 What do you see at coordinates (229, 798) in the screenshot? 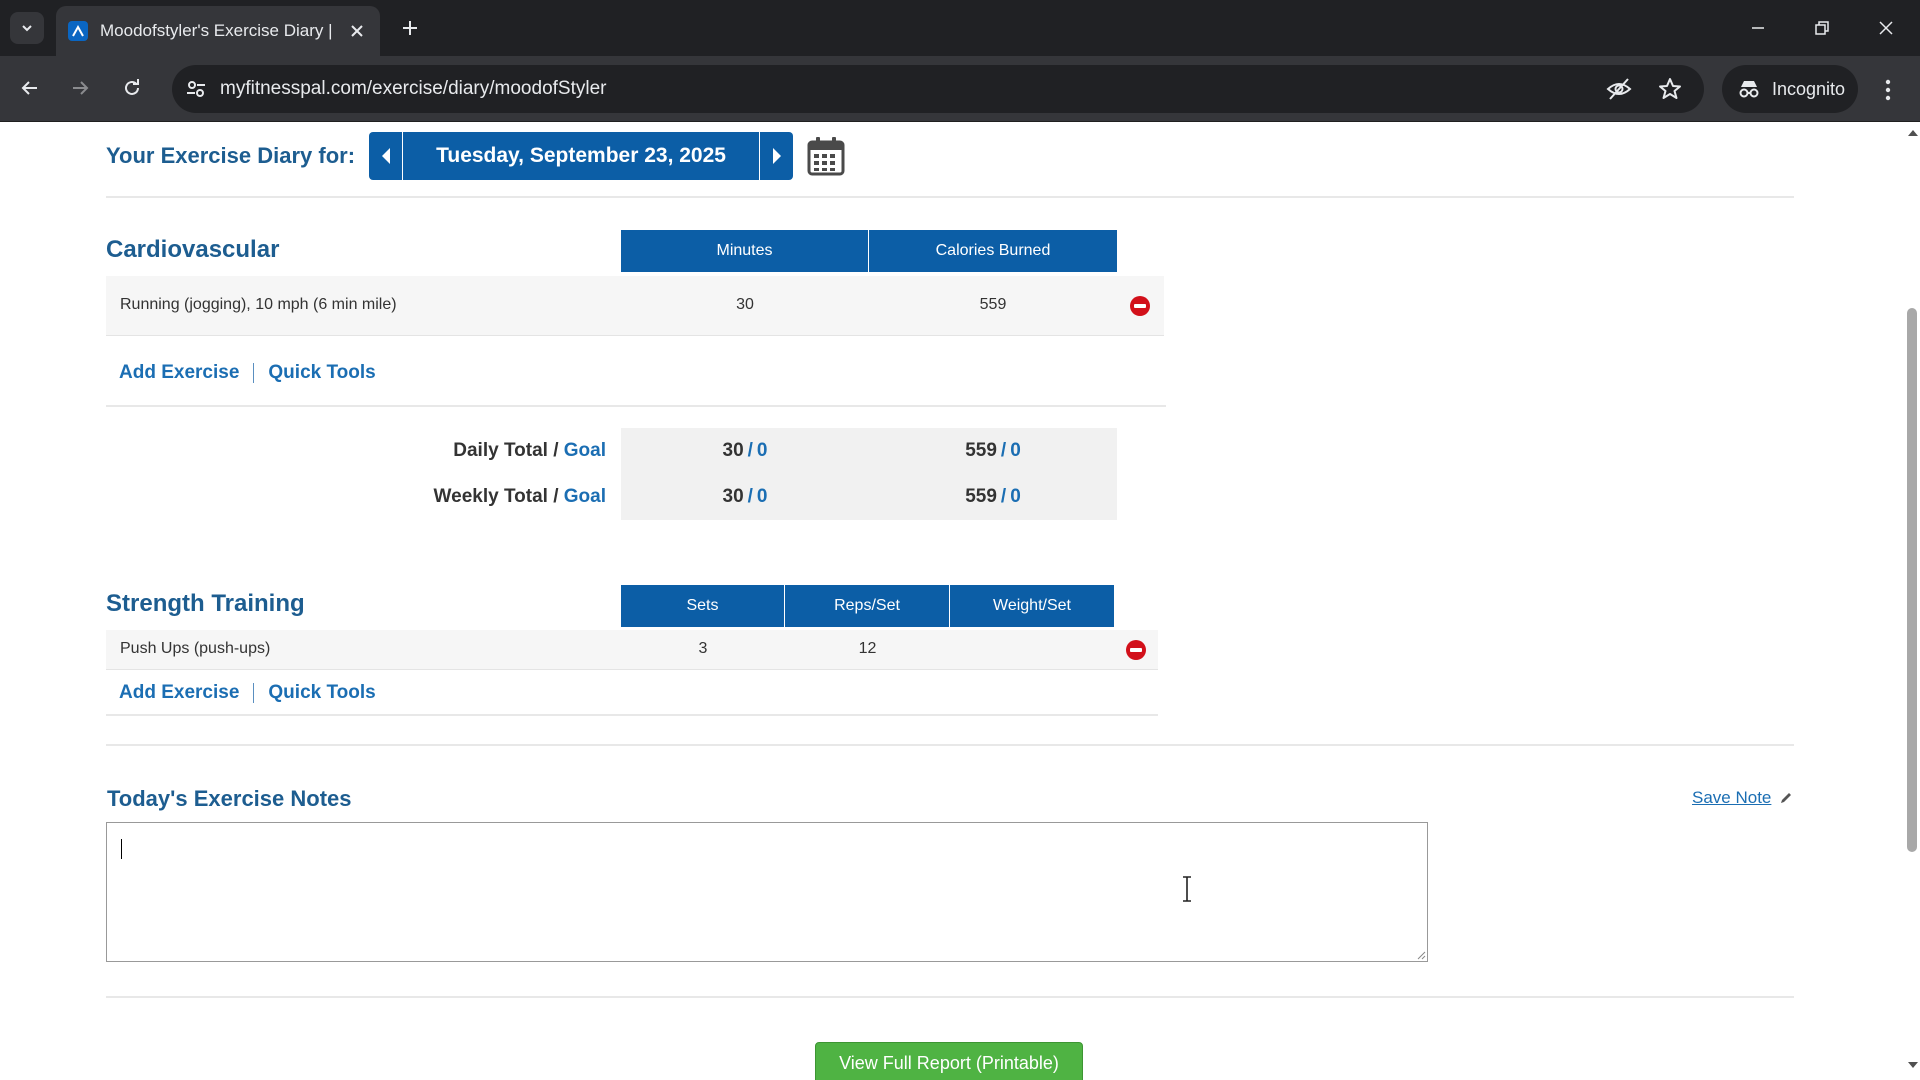
I see `notes-section-title: Today's Exercise Notes` at bounding box center [229, 798].